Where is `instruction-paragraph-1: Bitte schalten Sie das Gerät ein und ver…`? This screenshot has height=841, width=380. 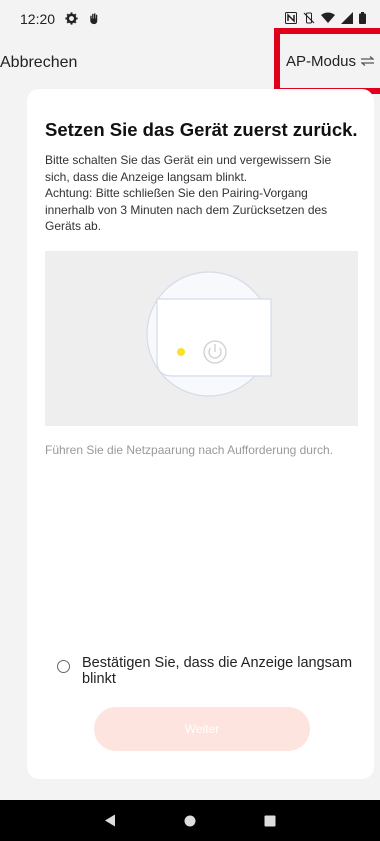
instruction-paragraph-1: Bitte schalten Sie das Gerät ein und ver… is located at coordinates (188, 168).